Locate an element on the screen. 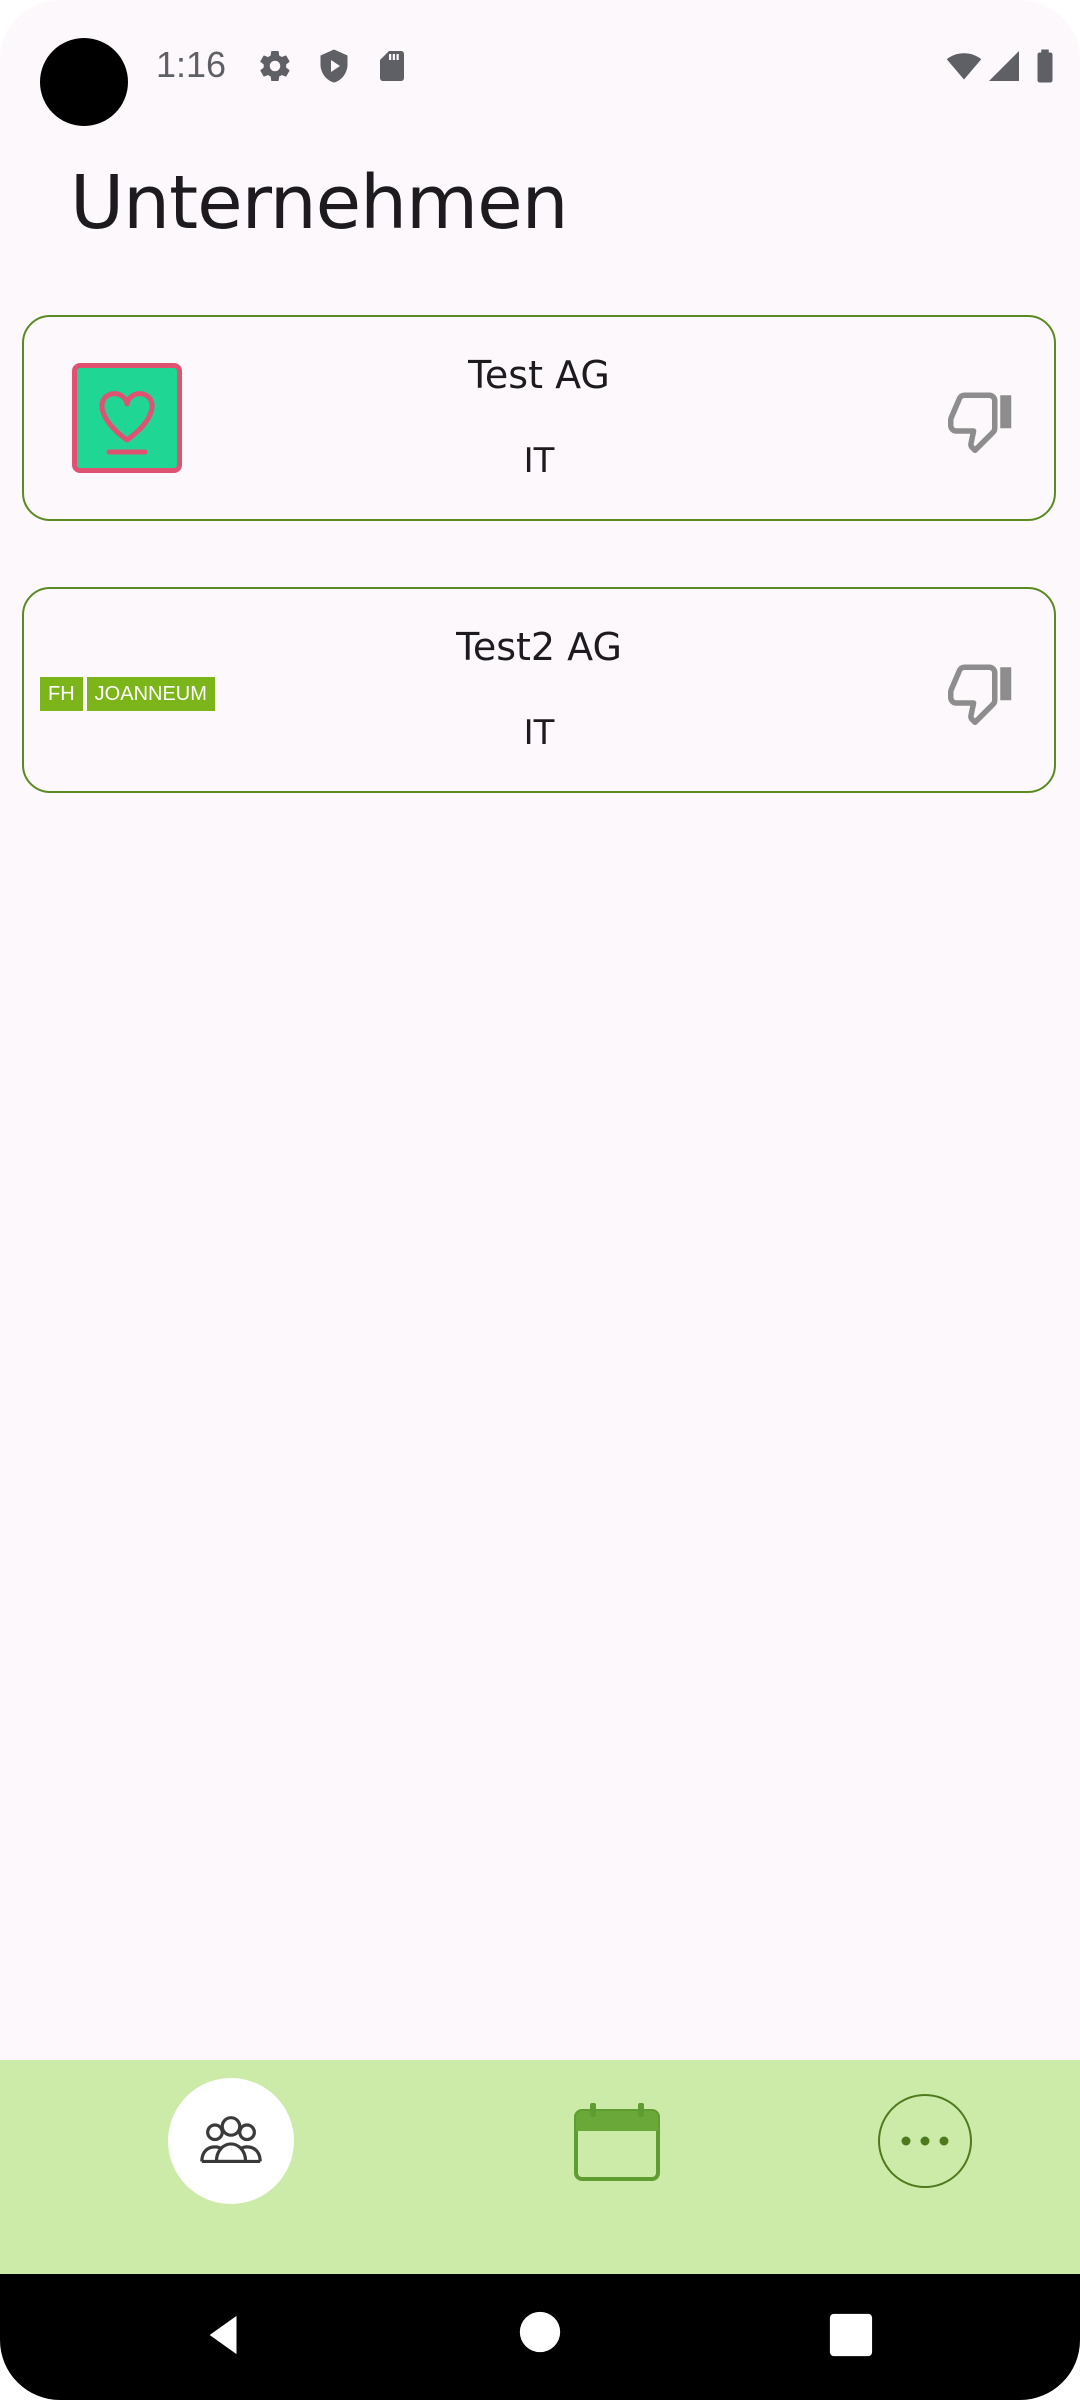  page-title: Unternehmen is located at coordinates (319, 203).